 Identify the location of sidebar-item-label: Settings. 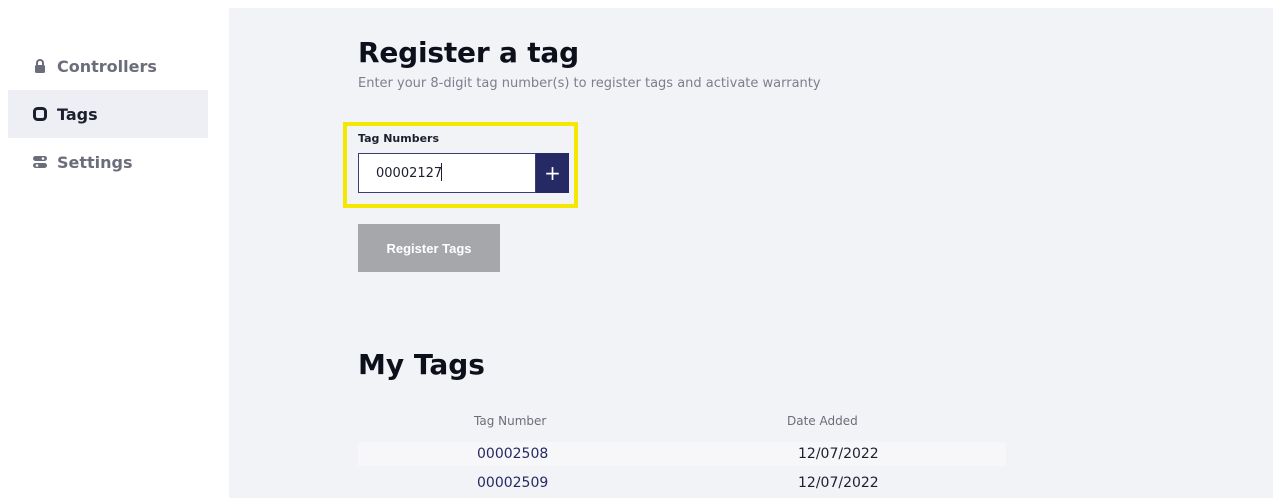
(95, 162).